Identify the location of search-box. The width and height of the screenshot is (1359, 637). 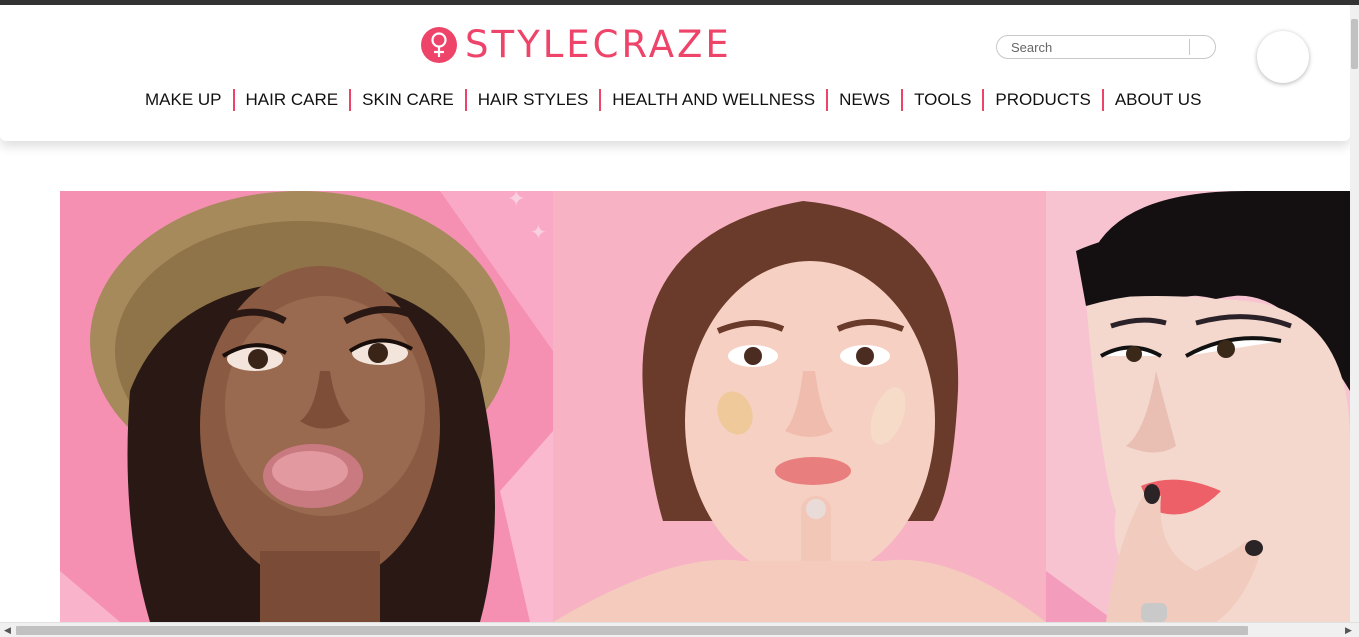
(1106, 47).